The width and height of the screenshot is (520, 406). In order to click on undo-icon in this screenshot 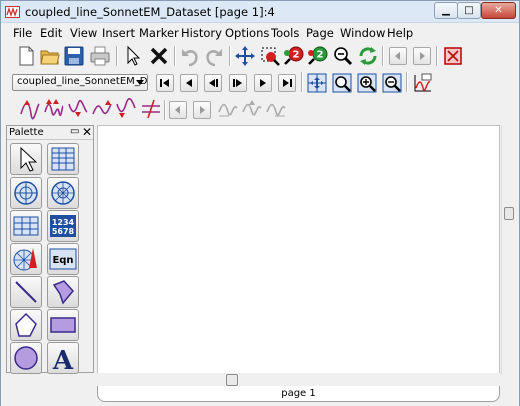, I will do `click(190, 56)`.